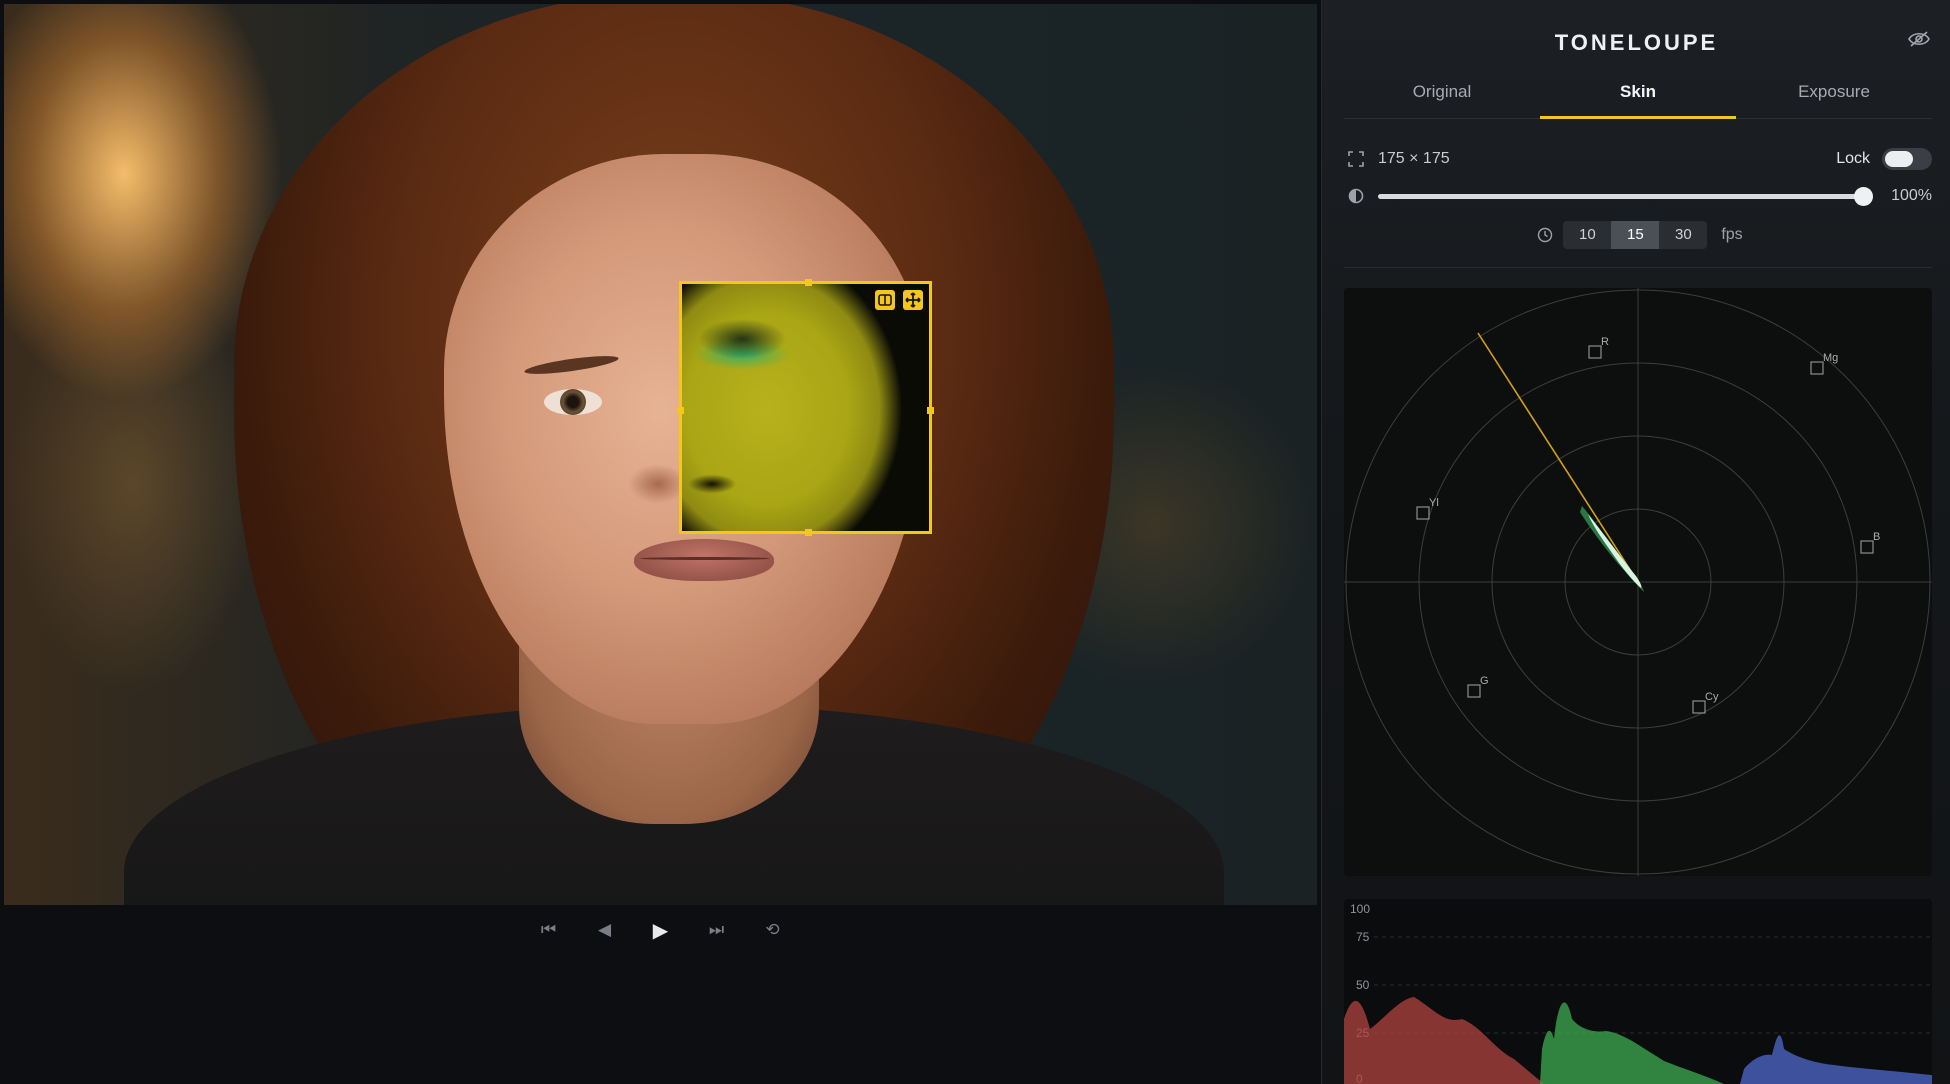 The image size is (1950, 1084). I want to click on skin-mask-region, so click(805, 407).